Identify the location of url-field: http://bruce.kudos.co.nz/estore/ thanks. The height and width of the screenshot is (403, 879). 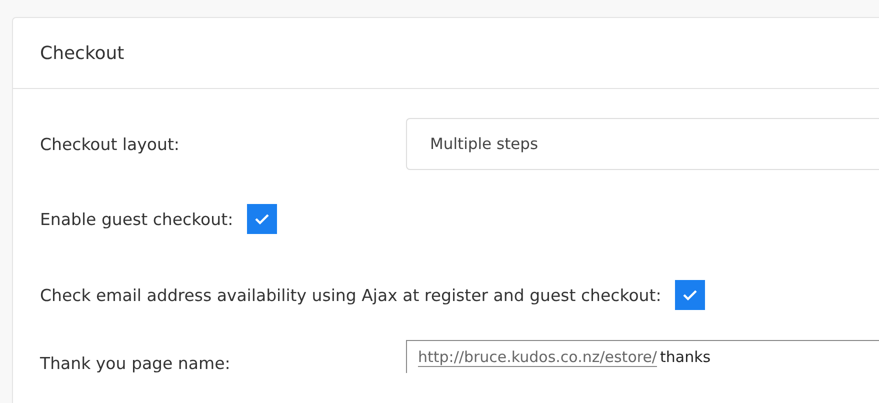
(642, 356).